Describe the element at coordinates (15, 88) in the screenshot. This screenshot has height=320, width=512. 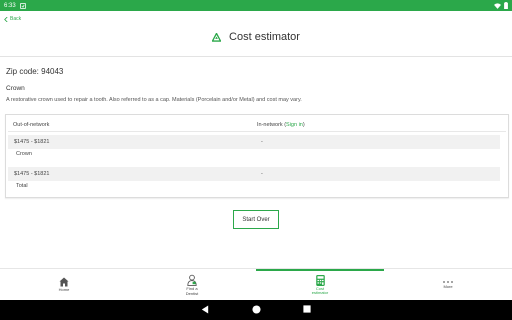
I see `procedure-name: Crown` at that location.